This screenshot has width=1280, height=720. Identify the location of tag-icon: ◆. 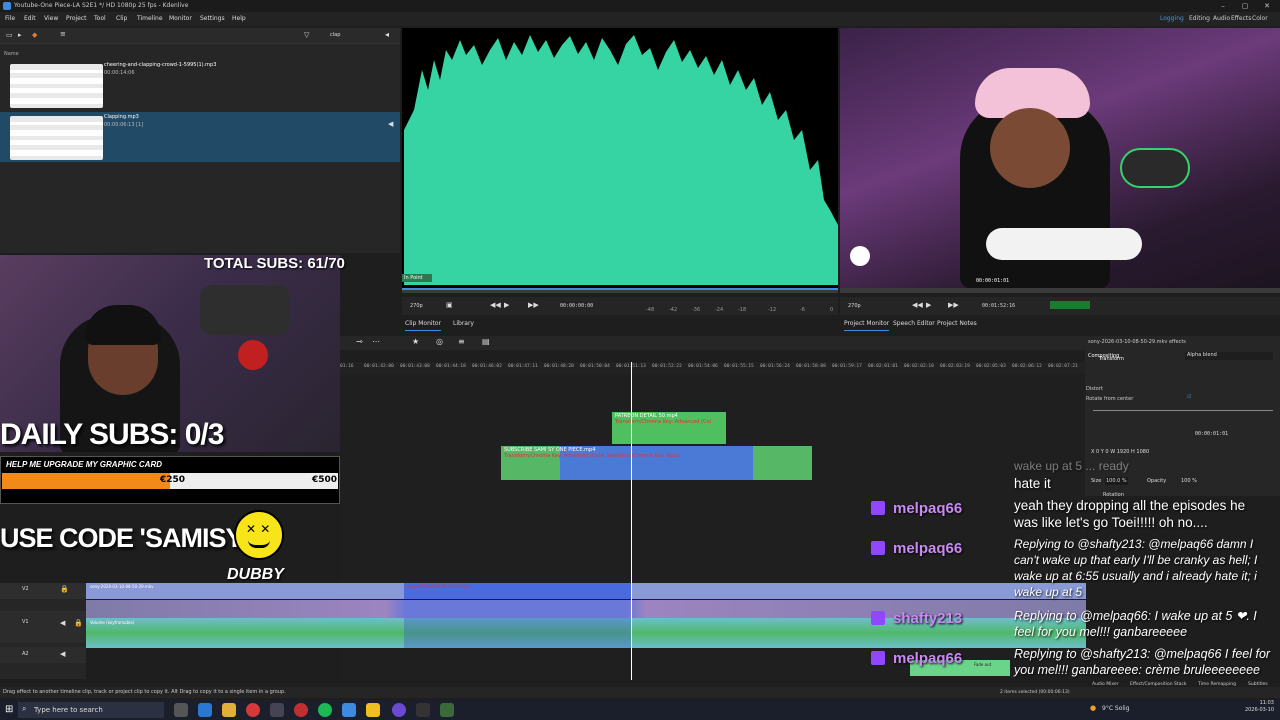
(34, 35).